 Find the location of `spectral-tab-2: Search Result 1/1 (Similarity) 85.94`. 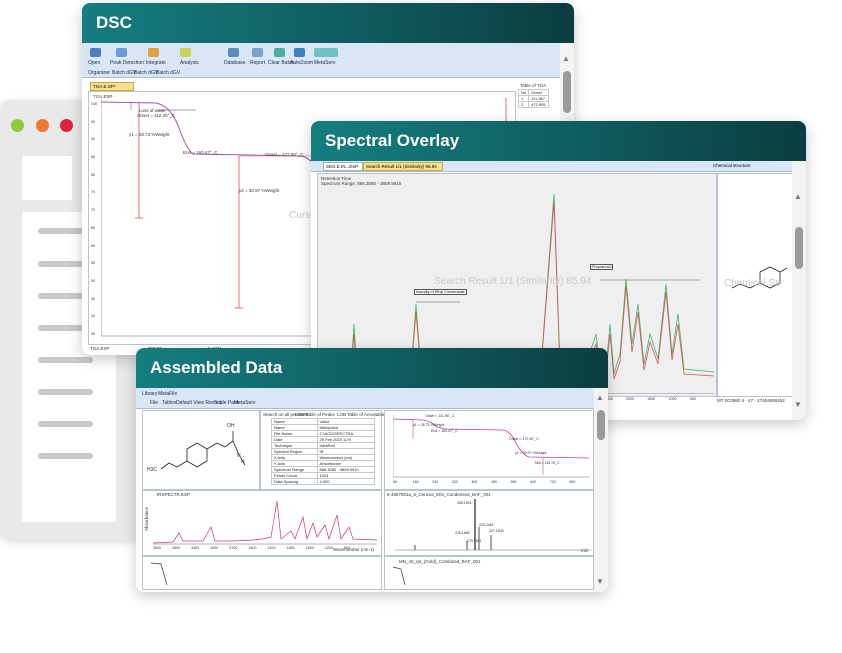

spectral-tab-2: Search Result 1/1 (Similarity) 85.94 is located at coordinates (403, 166).